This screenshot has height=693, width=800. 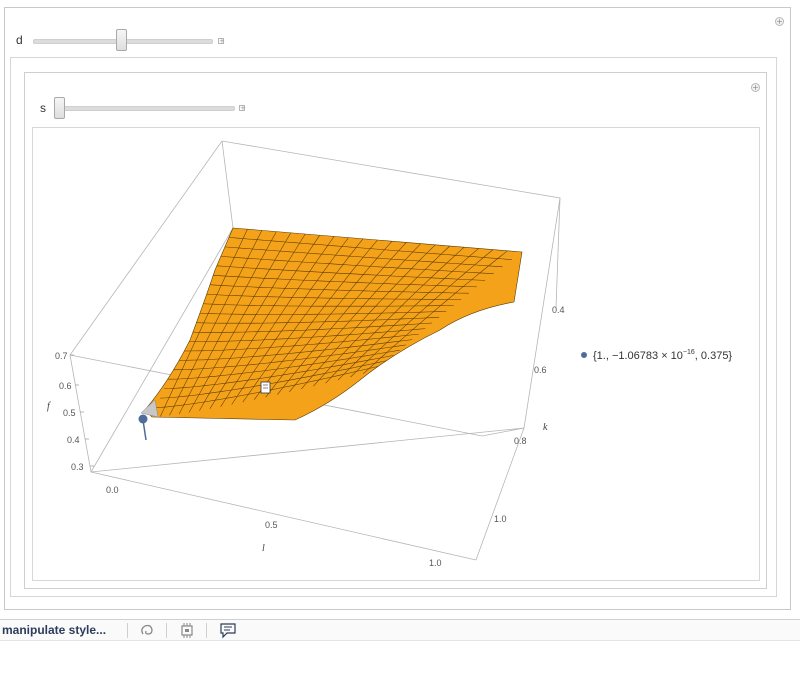 What do you see at coordinates (187, 630) in the screenshot?
I see `chip-icon` at bounding box center [187, 630].